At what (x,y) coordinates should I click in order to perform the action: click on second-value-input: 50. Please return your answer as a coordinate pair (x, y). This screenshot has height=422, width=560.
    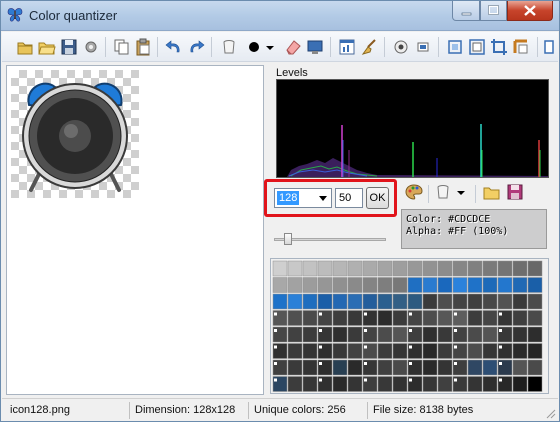
    Looking at the image, I should click on (349, 198).